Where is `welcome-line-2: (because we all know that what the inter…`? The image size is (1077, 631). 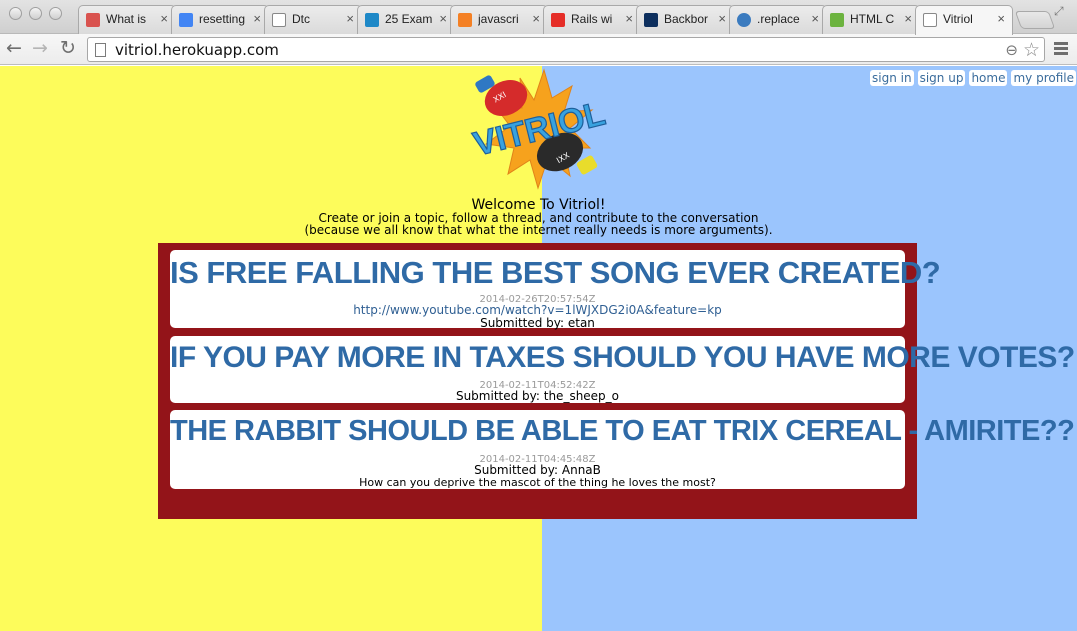 welcome-line-2: (because we all know that what the inter… is located at coordinates (538, 230).